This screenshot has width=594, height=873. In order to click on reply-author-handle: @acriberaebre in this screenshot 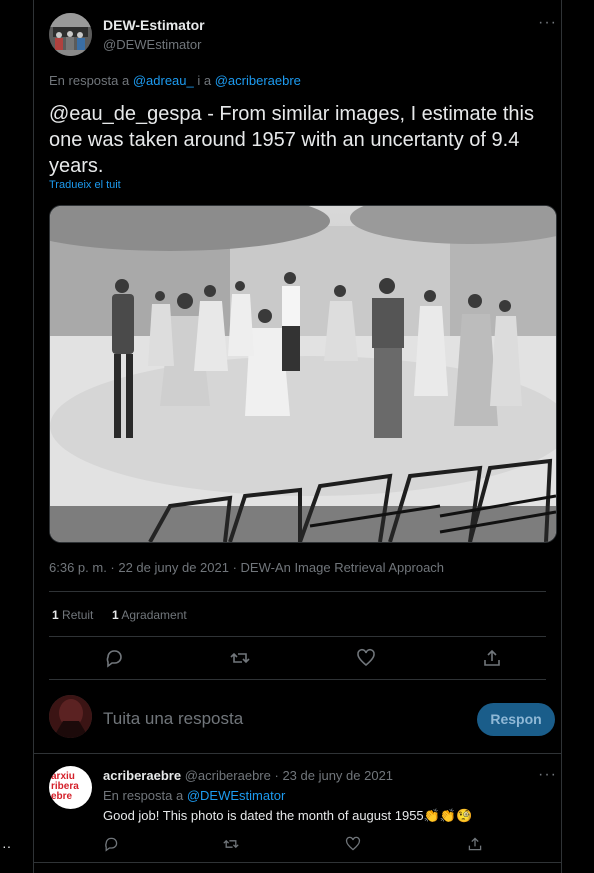, I will do `click(228, 775)`.